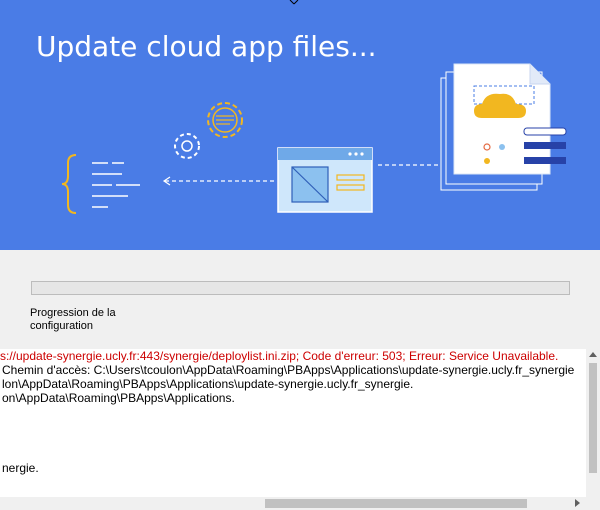  Describe the element at coordinates (577, 503) in the screenshot. I see `scroll-right-arrow-icon` at that location.